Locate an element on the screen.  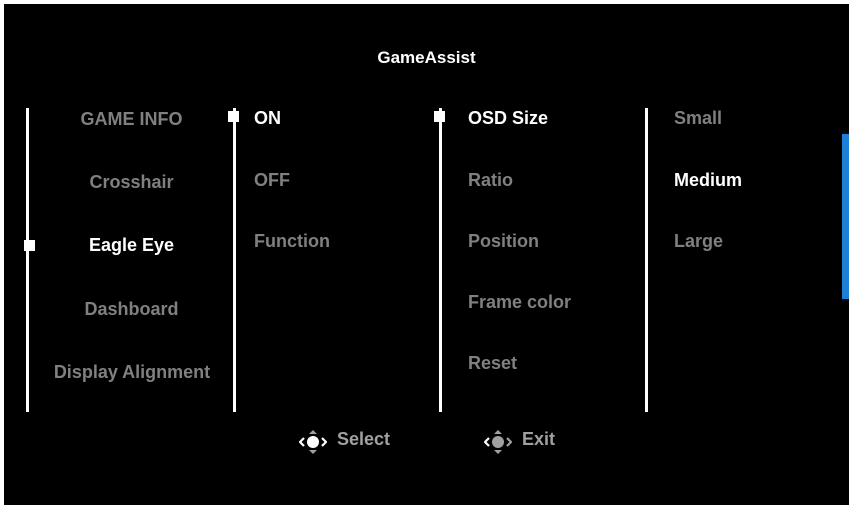
menu-item-display-alignment: Display Alignment is located at coordinates (132, 372).